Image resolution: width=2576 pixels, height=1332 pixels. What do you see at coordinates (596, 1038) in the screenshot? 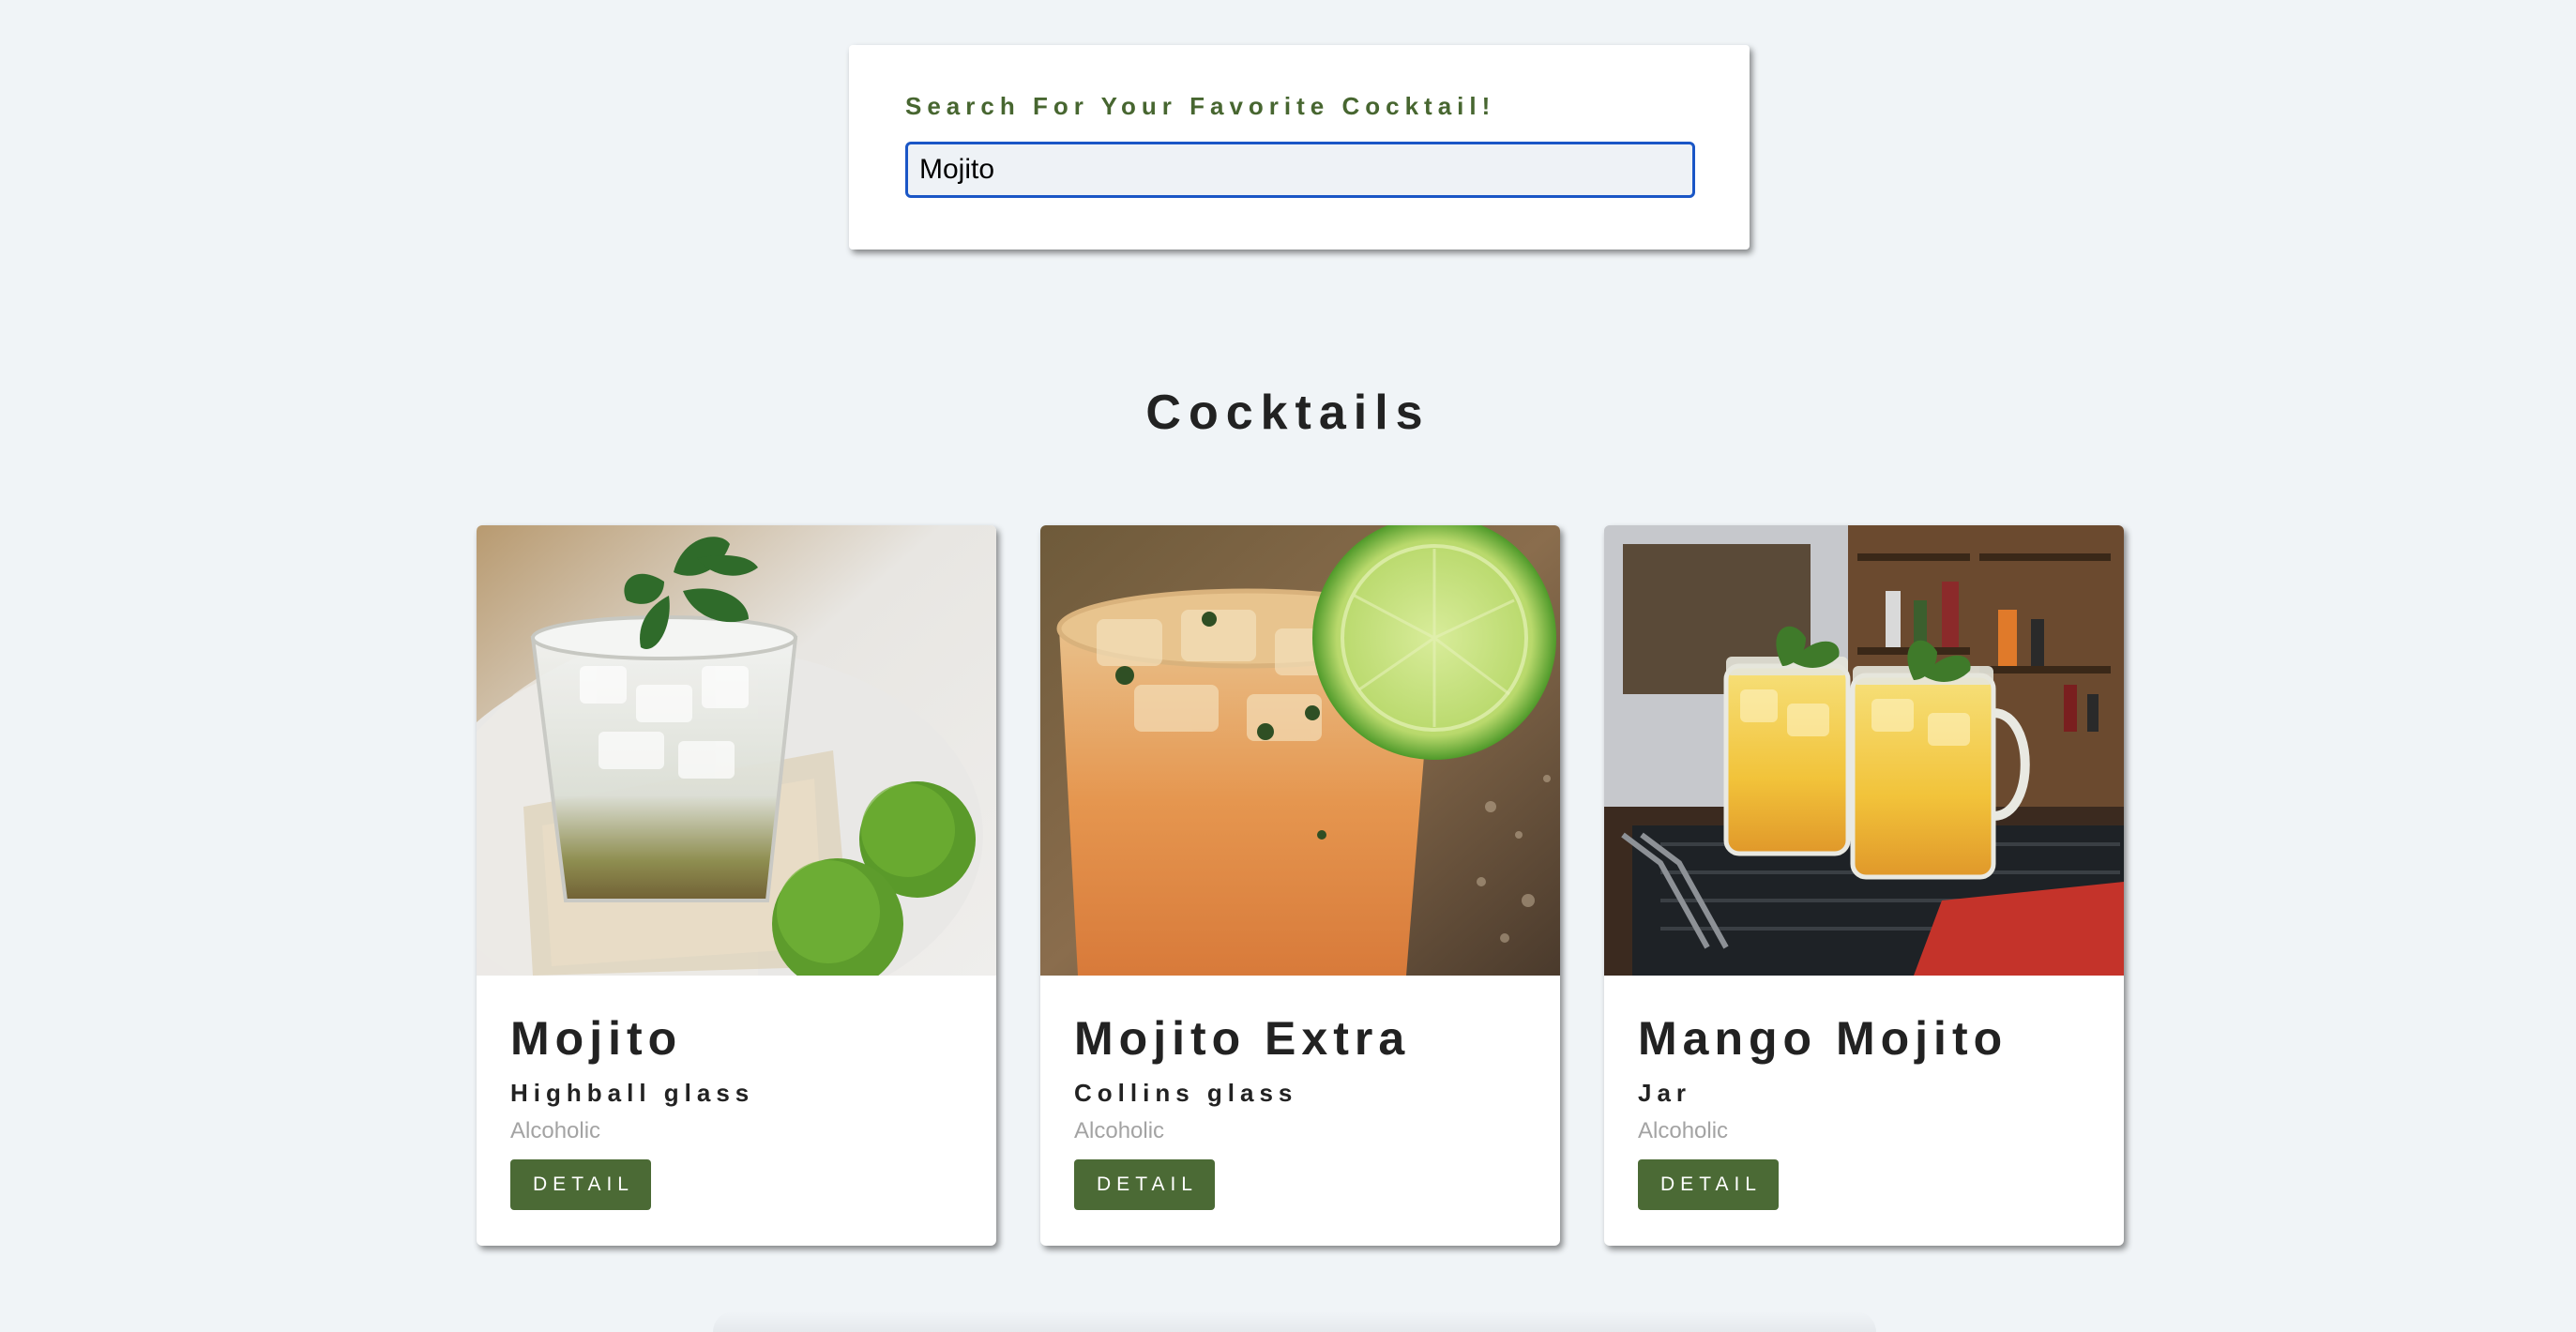
I see `cocktail-name: Mojito` at bounding box center [596, 1038].